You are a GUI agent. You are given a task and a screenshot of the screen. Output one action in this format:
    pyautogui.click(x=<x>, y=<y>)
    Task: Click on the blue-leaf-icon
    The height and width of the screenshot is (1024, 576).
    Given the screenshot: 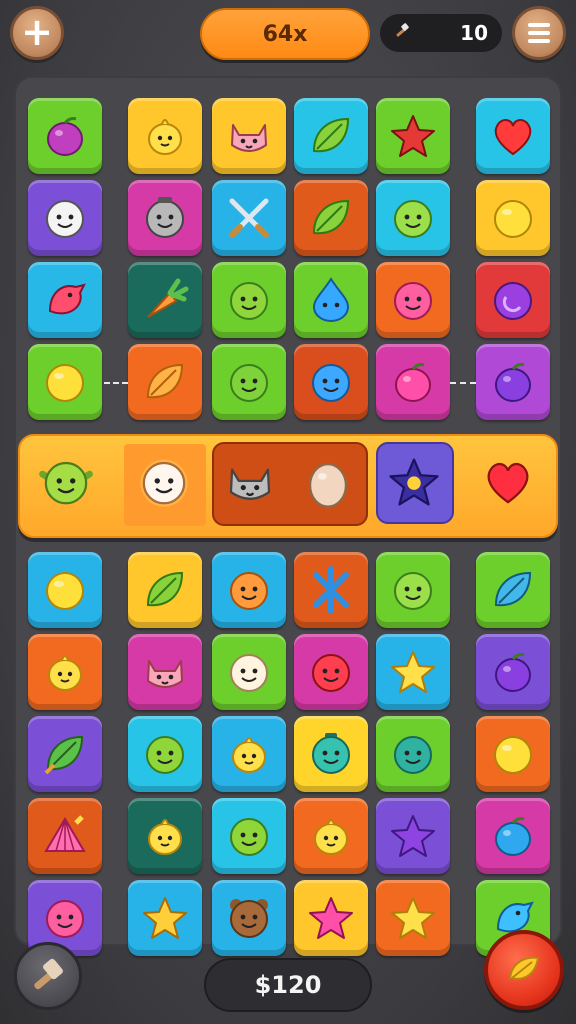 What is the action you would take?
    pyautogui.click(x=513, y=589)
    